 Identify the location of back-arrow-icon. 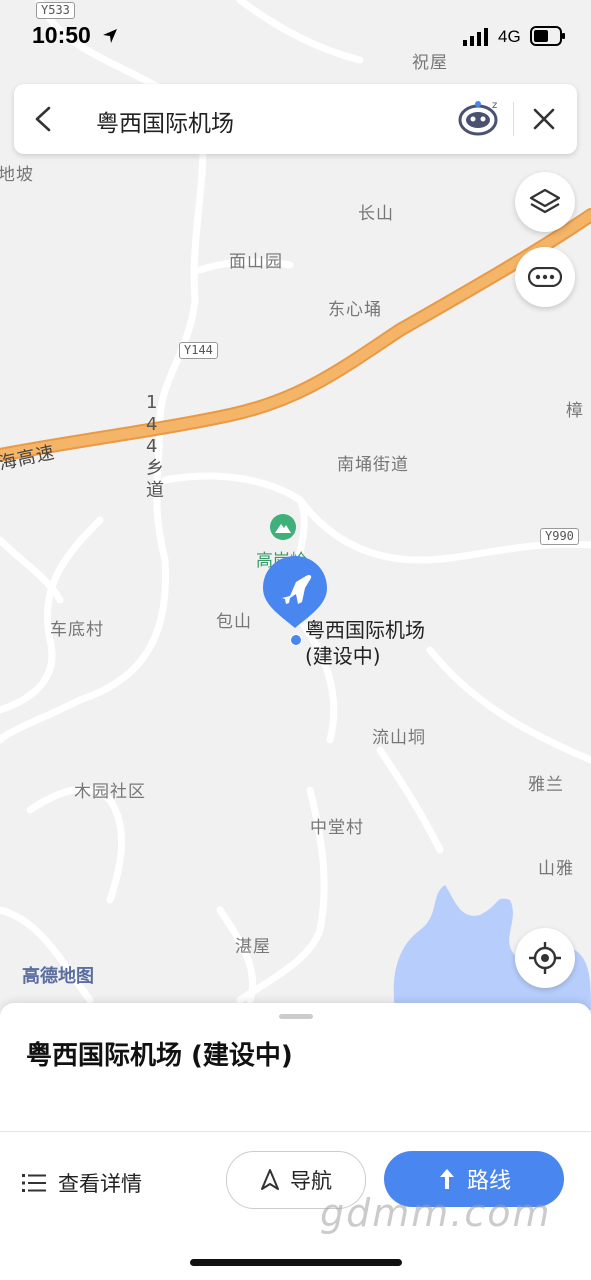
(43, 119).